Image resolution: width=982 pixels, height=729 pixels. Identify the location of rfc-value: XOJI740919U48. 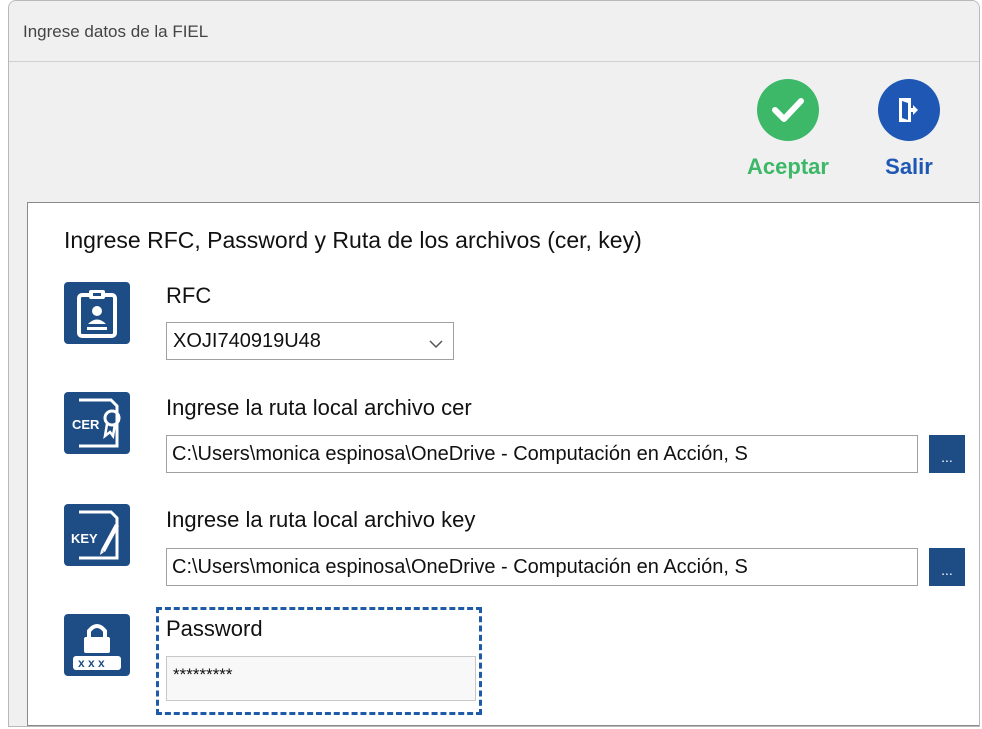
(247, 341).